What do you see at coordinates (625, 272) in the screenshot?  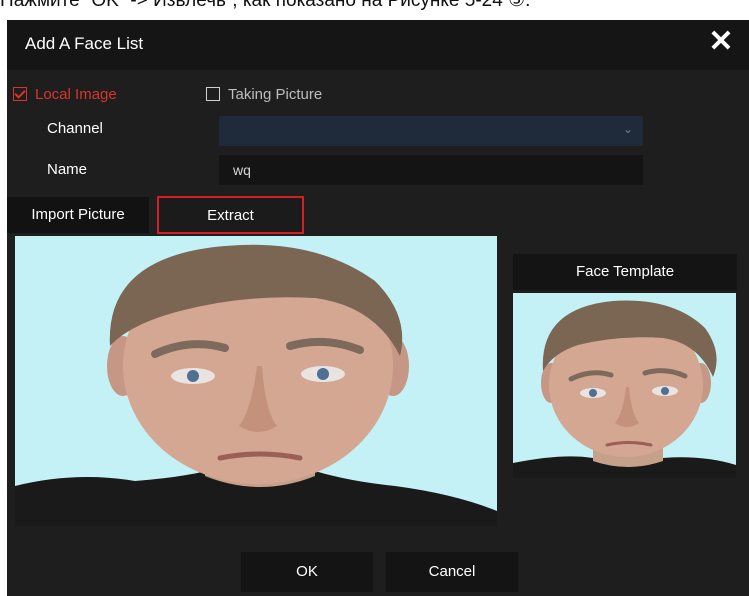 I see `face-template-title: Face Template` at bounding box center [625, 272].